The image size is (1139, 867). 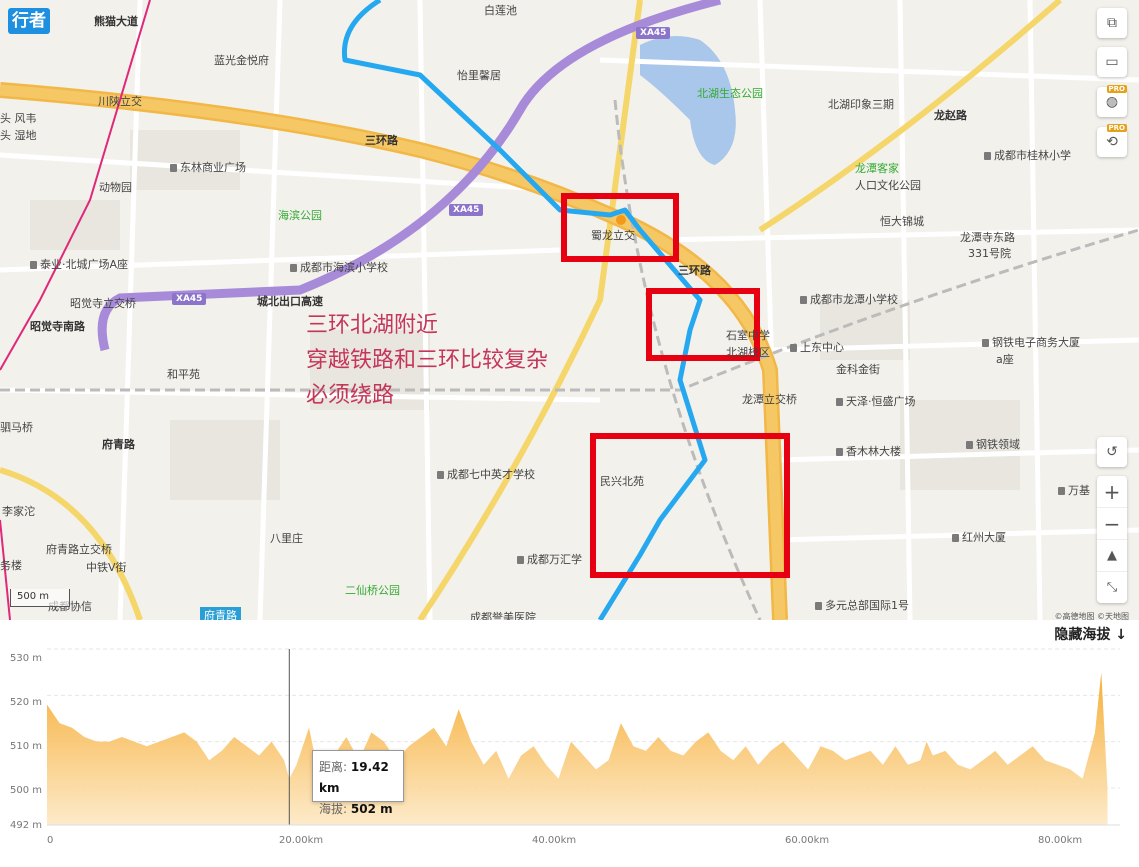 What do you see at coordinates (286, 538) in the screenshot?
I see `map-label-balizhuang: 八里庄` at bounding box center [286, 538].